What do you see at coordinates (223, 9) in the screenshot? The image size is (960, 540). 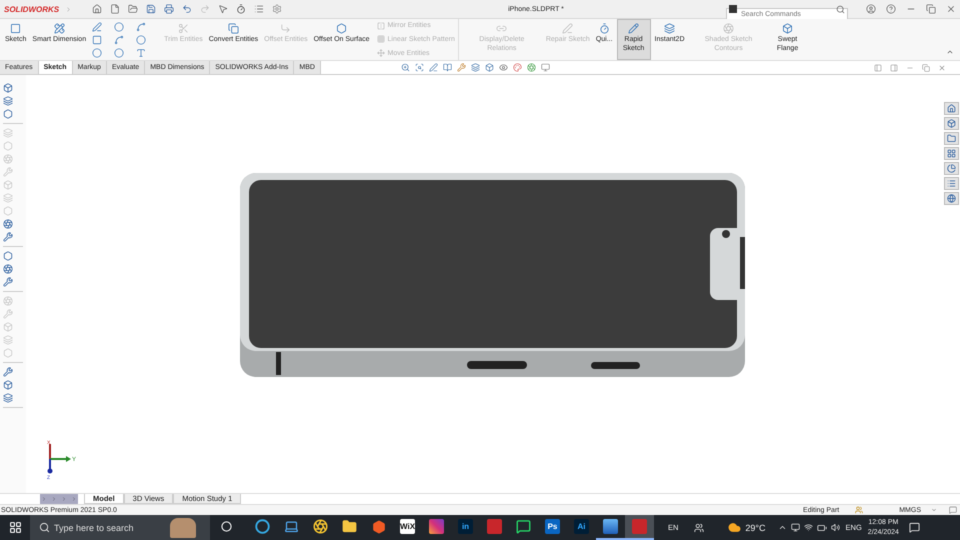 I see `pointer-icon` at bounding box center [223, 9].